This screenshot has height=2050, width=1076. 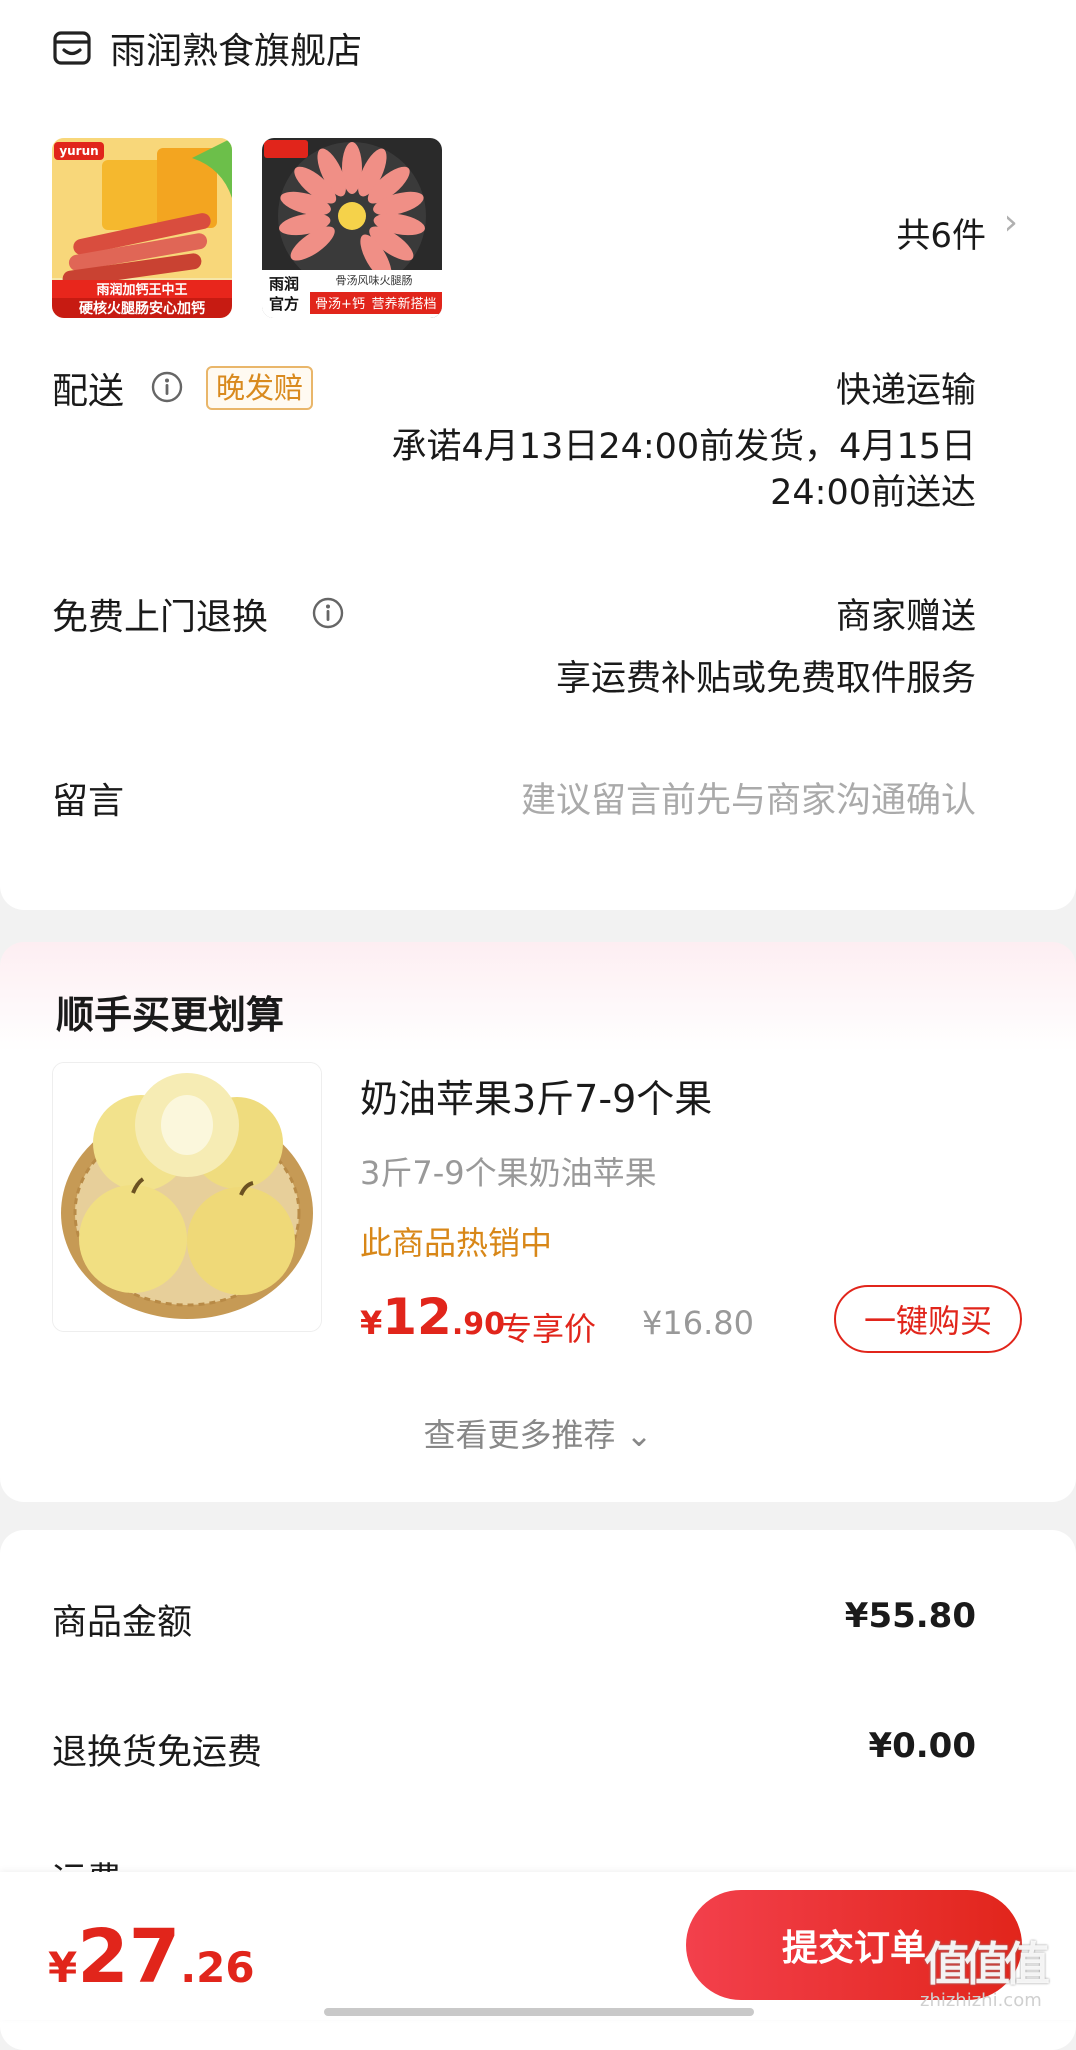 What do you see at coordinates (170, 1015) in the screenshot?
I see `recommendation-title: 顺手买更划算` at bounding box center [170, 1015].